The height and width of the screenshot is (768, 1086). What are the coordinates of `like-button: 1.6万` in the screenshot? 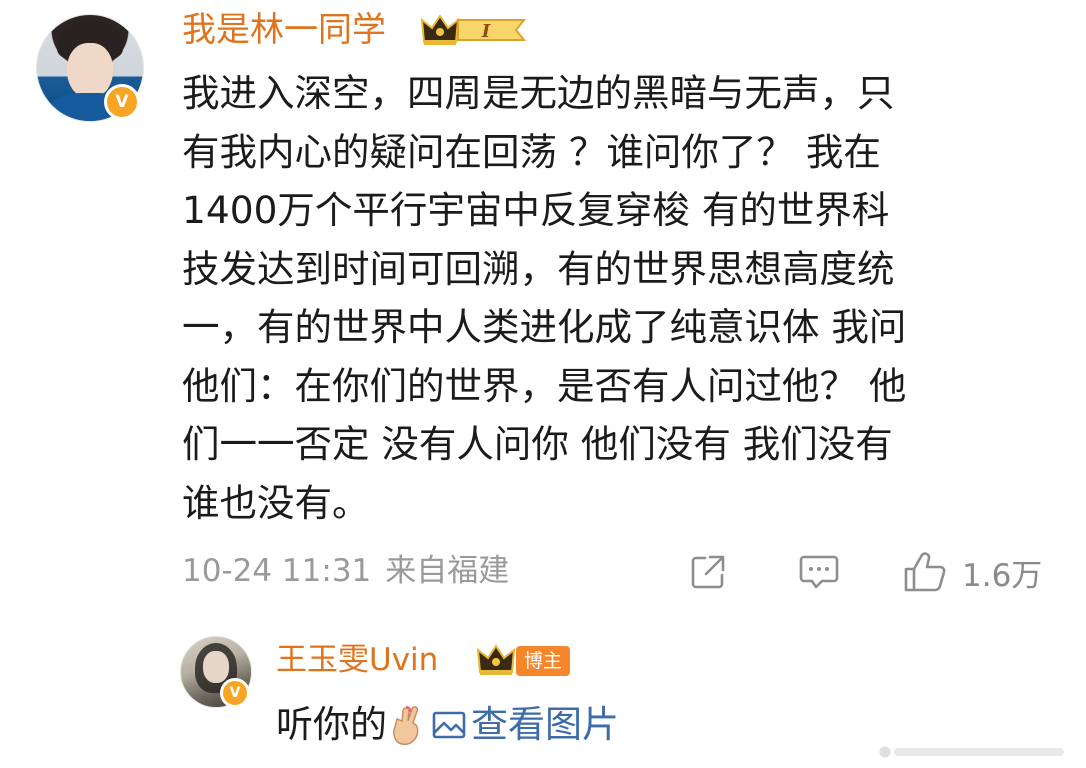 It's located at (972, 572).